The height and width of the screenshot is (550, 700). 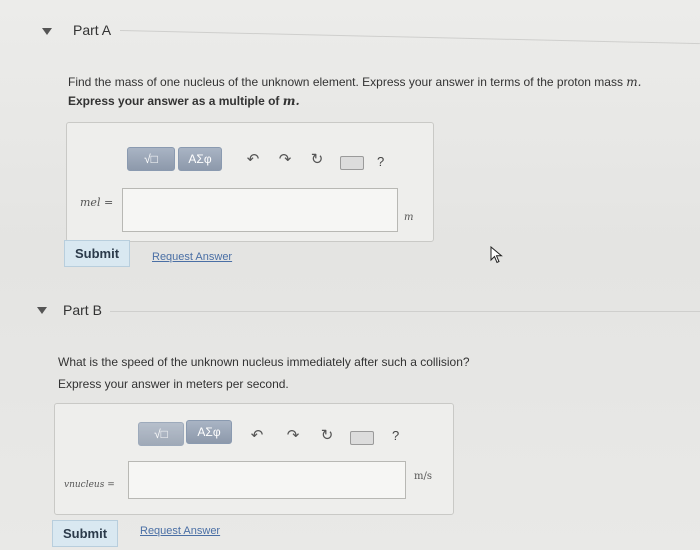 I want to click on part-b-caret-icon, so click(x=42, y=310).